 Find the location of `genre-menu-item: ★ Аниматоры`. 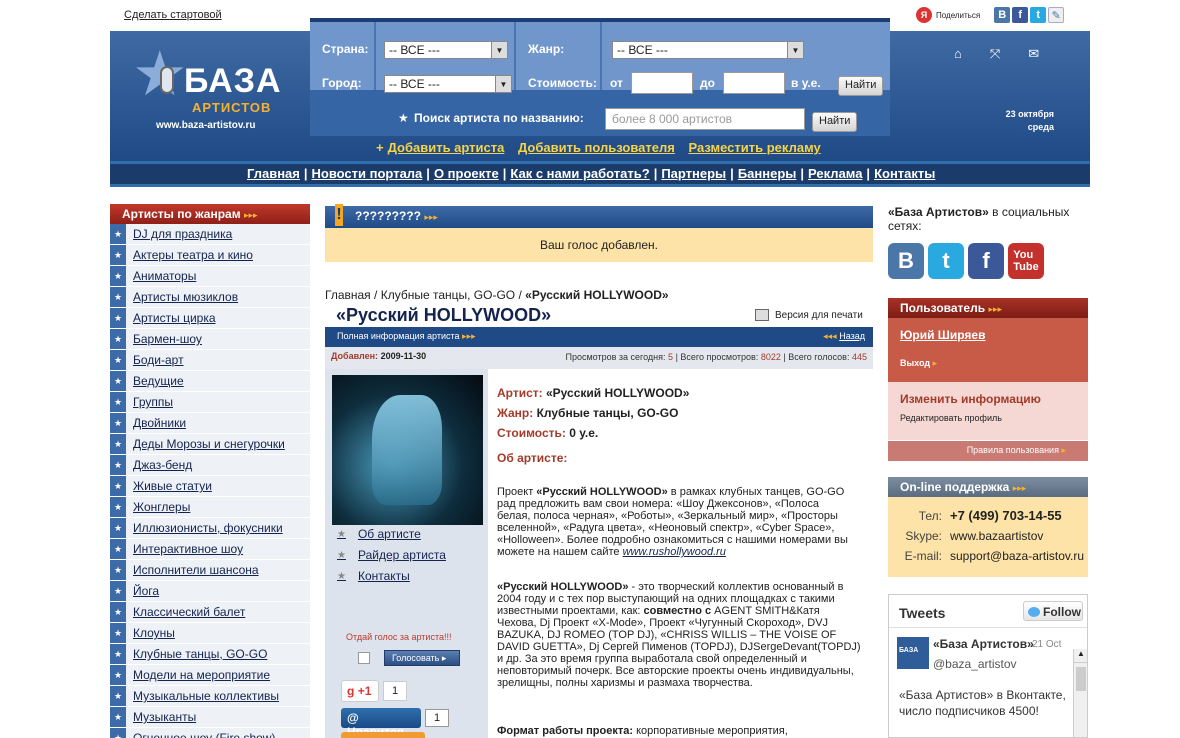

genre-menu-item: ★ Аниматоры is located at coordinates (210, 276).